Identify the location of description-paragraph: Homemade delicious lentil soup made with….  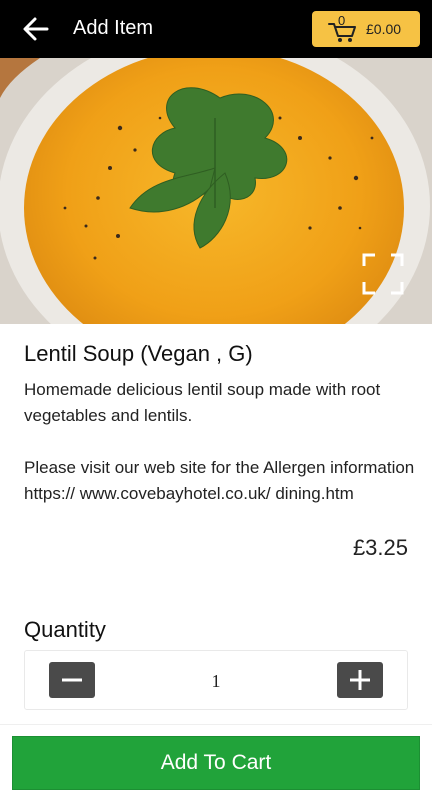
(202, 402).